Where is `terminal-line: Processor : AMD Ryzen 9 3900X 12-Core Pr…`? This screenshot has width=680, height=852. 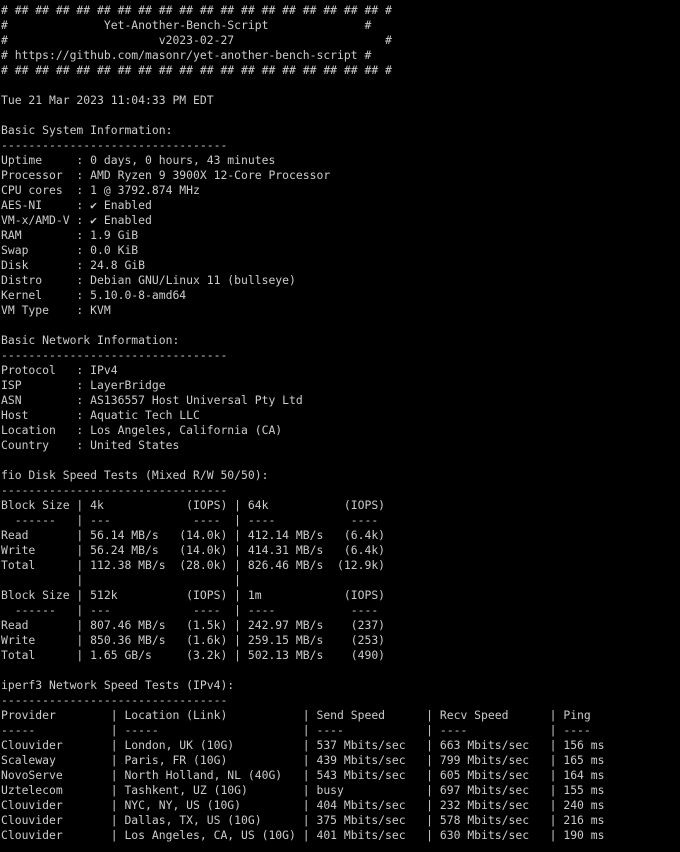
terminal-line: Processor : AMD Ryzen 9 3900X 12-Core Pr… is located at coordinates (166, 175).